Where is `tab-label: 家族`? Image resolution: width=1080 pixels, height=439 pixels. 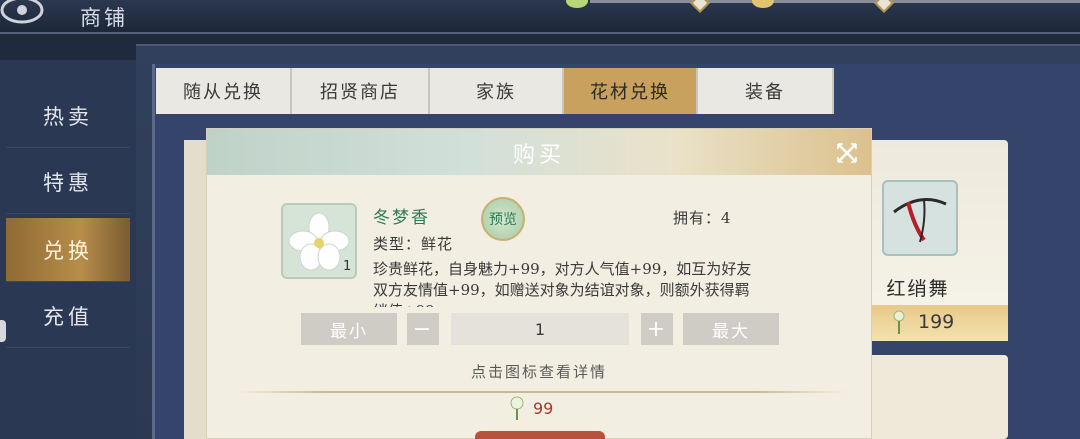 tab-label: 家族 is located at coordinates (496, 92).